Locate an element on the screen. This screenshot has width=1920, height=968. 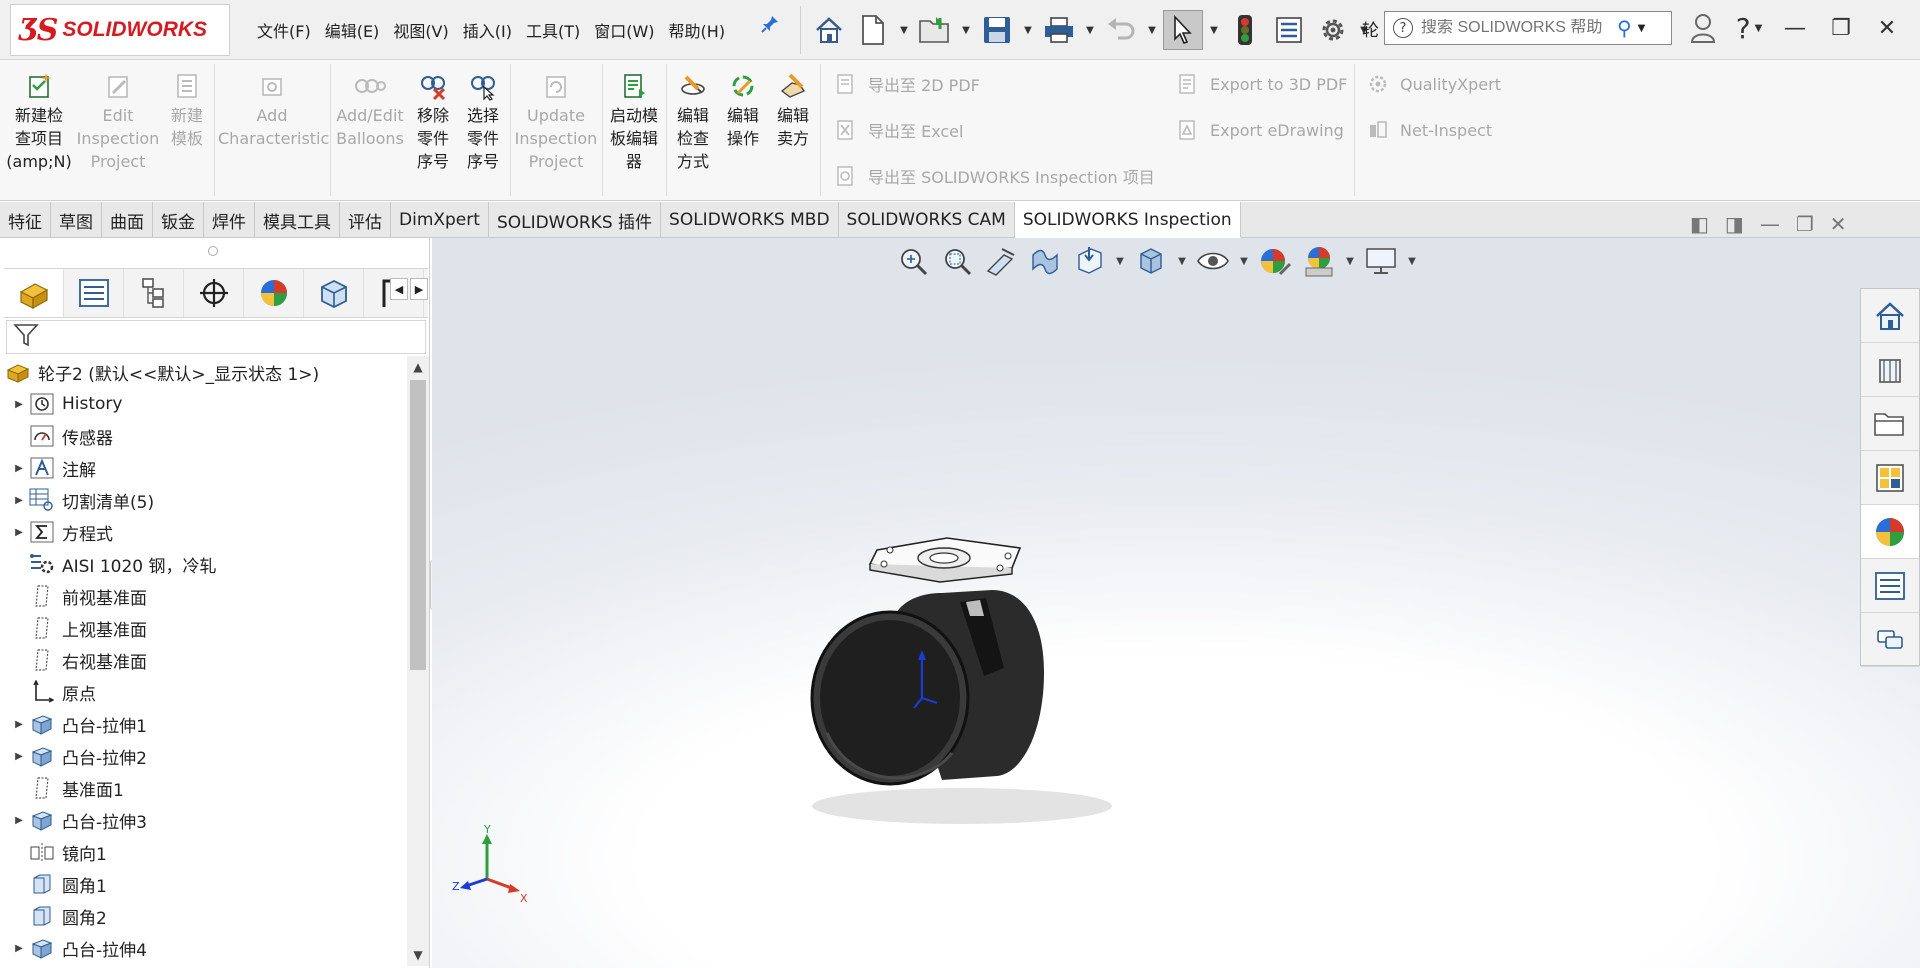
undo-icon is located at coordinates (1121, 30).